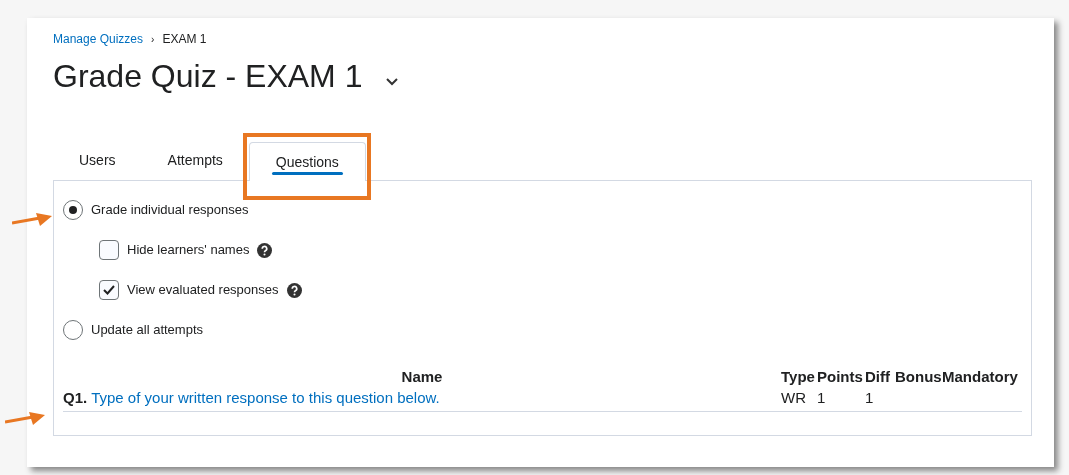 The image size is (1069, 475). What do you see at coordinates (265, 398) in the screenshot?
I see `question-link: Type of your written response to this question below.` at bounding box center [265, 398].